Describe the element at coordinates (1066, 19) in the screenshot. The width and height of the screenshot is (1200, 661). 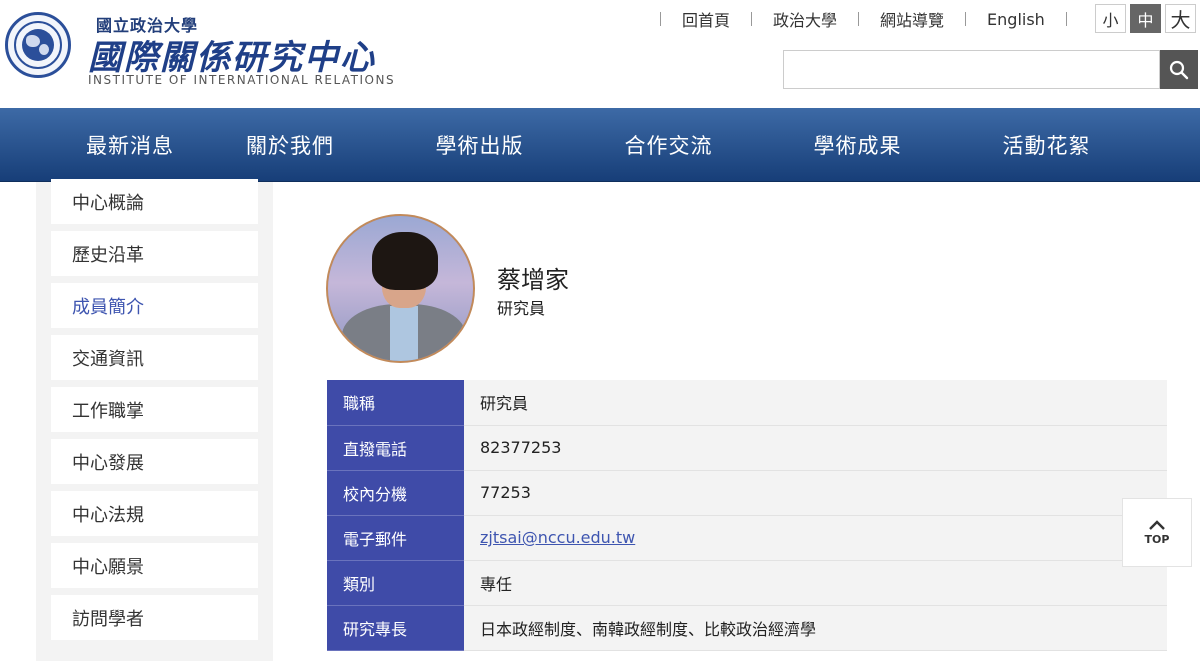
I see `divider` at that location.